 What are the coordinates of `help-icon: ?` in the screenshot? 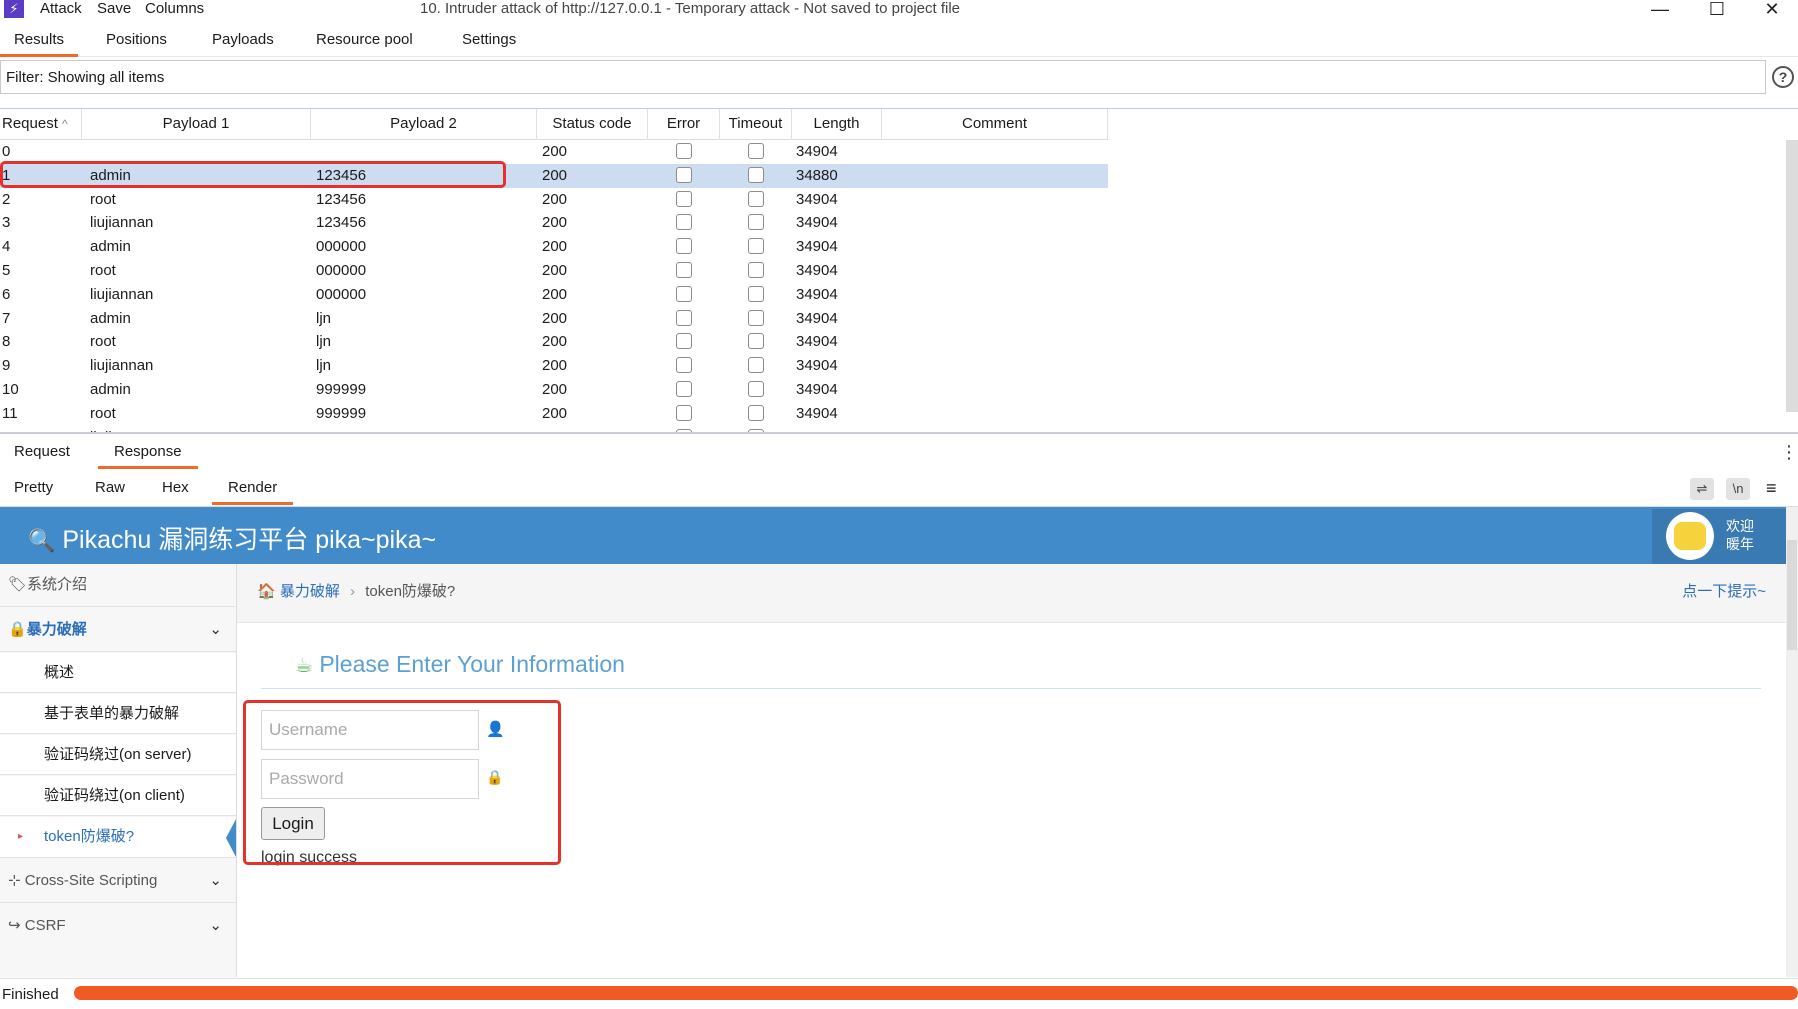 It's located at (1783, 77).